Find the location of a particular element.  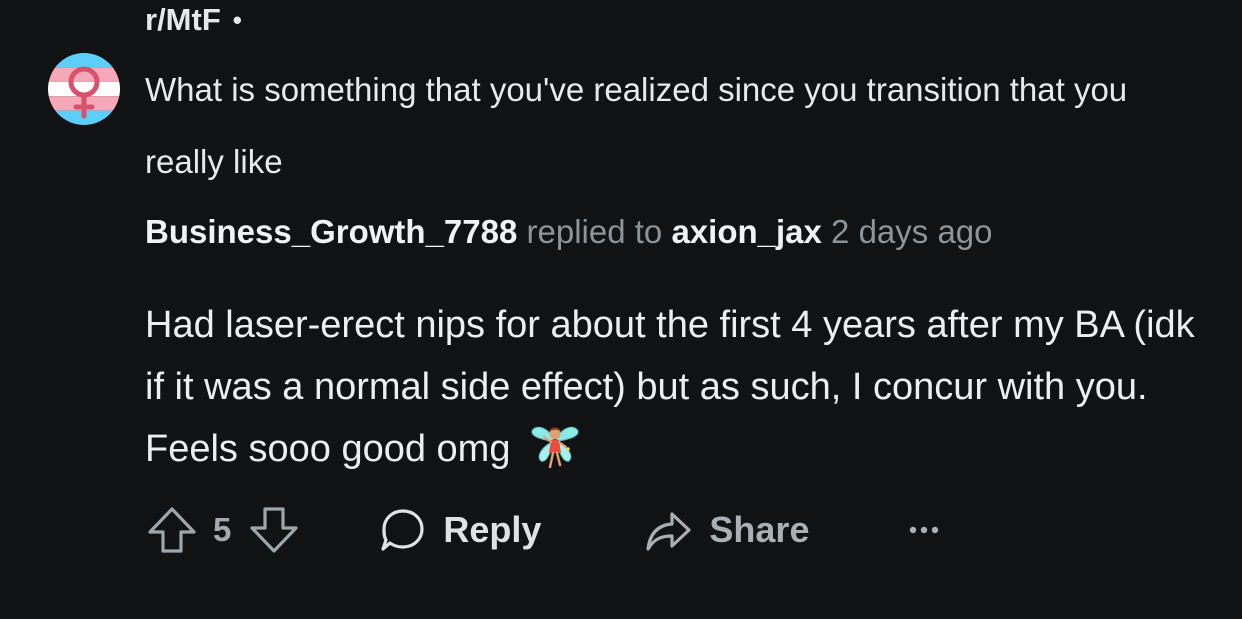

more-options-icon is located at coordinates (924, 530).